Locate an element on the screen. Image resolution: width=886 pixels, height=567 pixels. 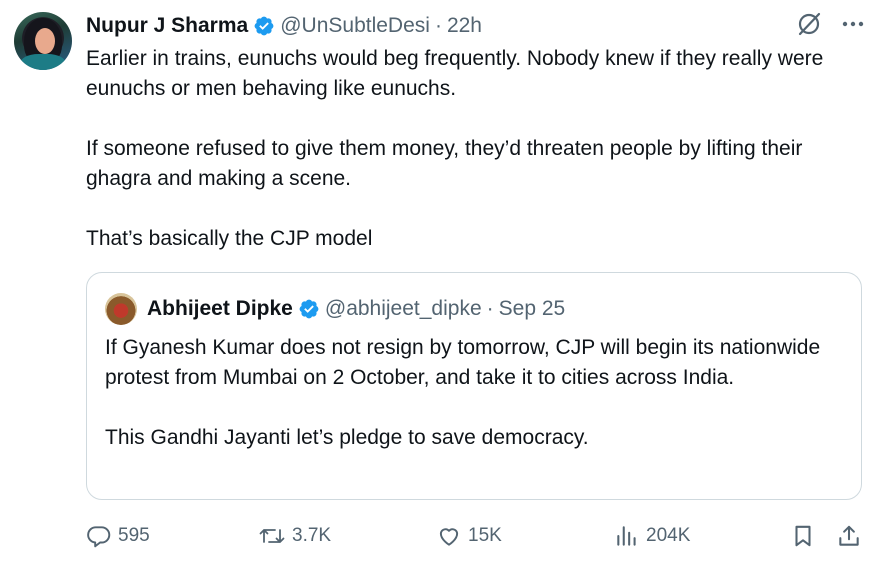
post-actions-bar: 595 3.7K 15K 204K is located at coordinates (476, 536).